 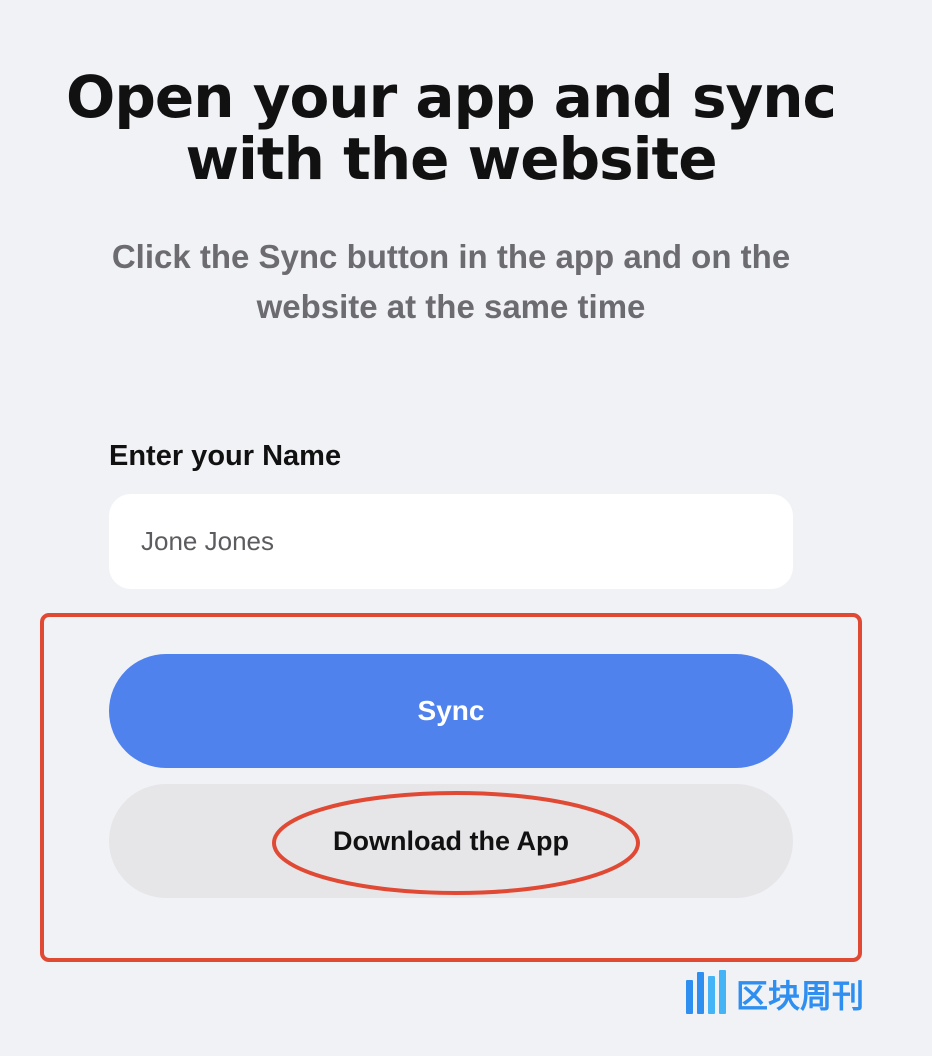 What do you see at coordinates (451, 128) in the screenshot?
I see `page-title: Open your app and sync with the website` at bounding box center [451, 128].